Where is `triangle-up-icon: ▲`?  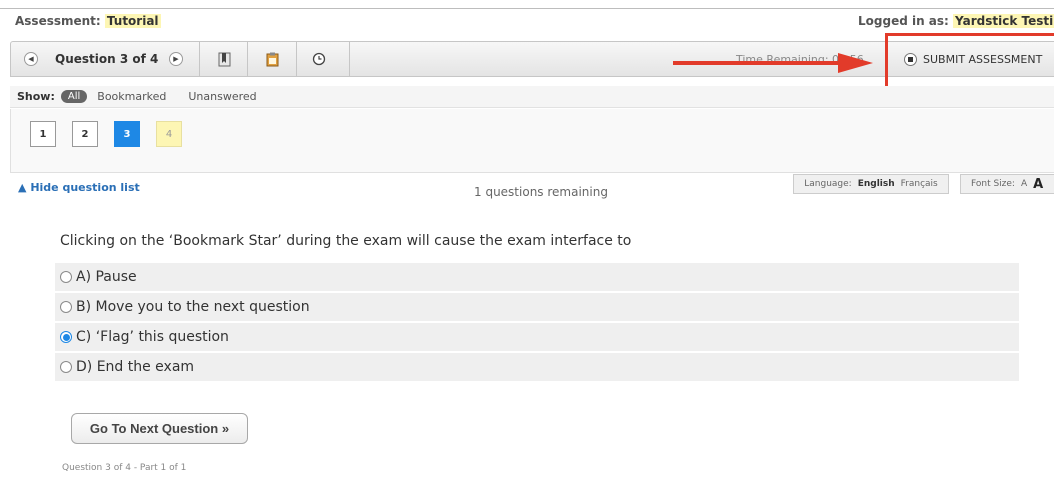 triangle-up-icon: ▲ is located at coordinates (22, 187).